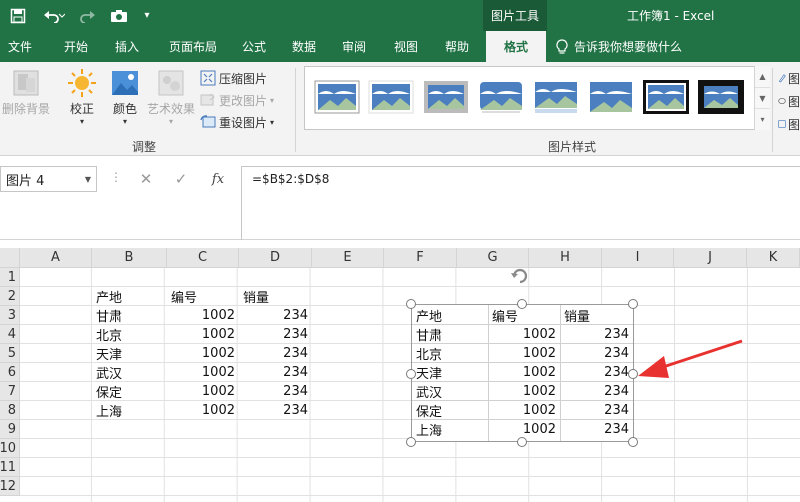 This screenshot has height=502, width=800. Describe the element at coordinates (109, 410) in the screenshot. I see `table-cell: 上海` at that location.